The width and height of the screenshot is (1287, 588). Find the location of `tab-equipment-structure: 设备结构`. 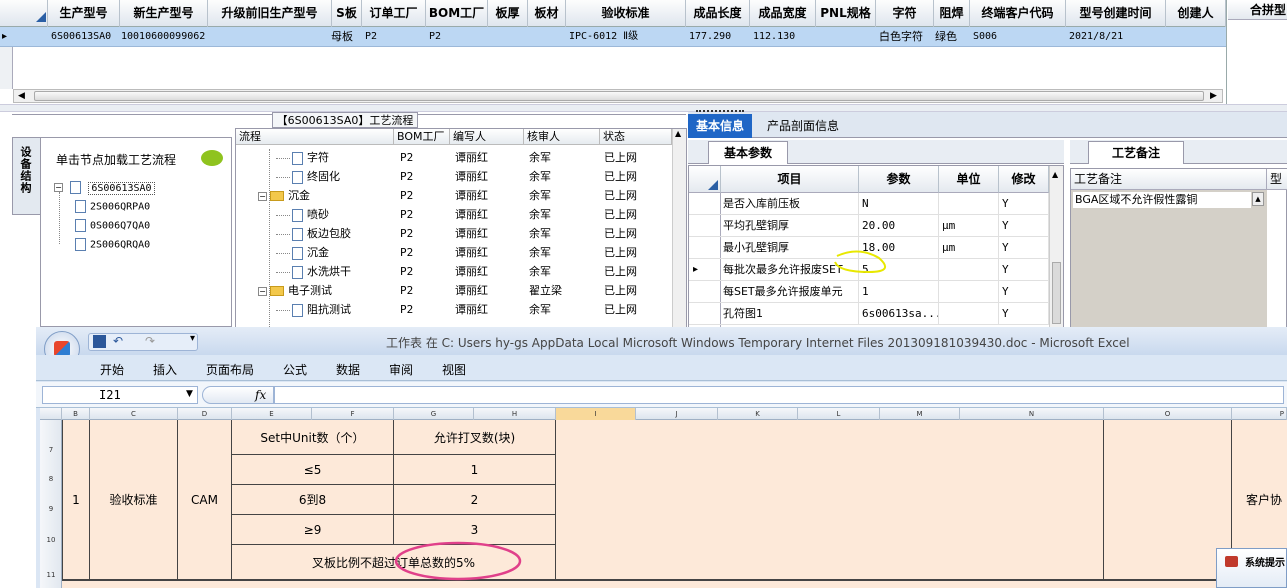

tab-equipment-structure: 设备结构 is located at coordinates (26, 176).